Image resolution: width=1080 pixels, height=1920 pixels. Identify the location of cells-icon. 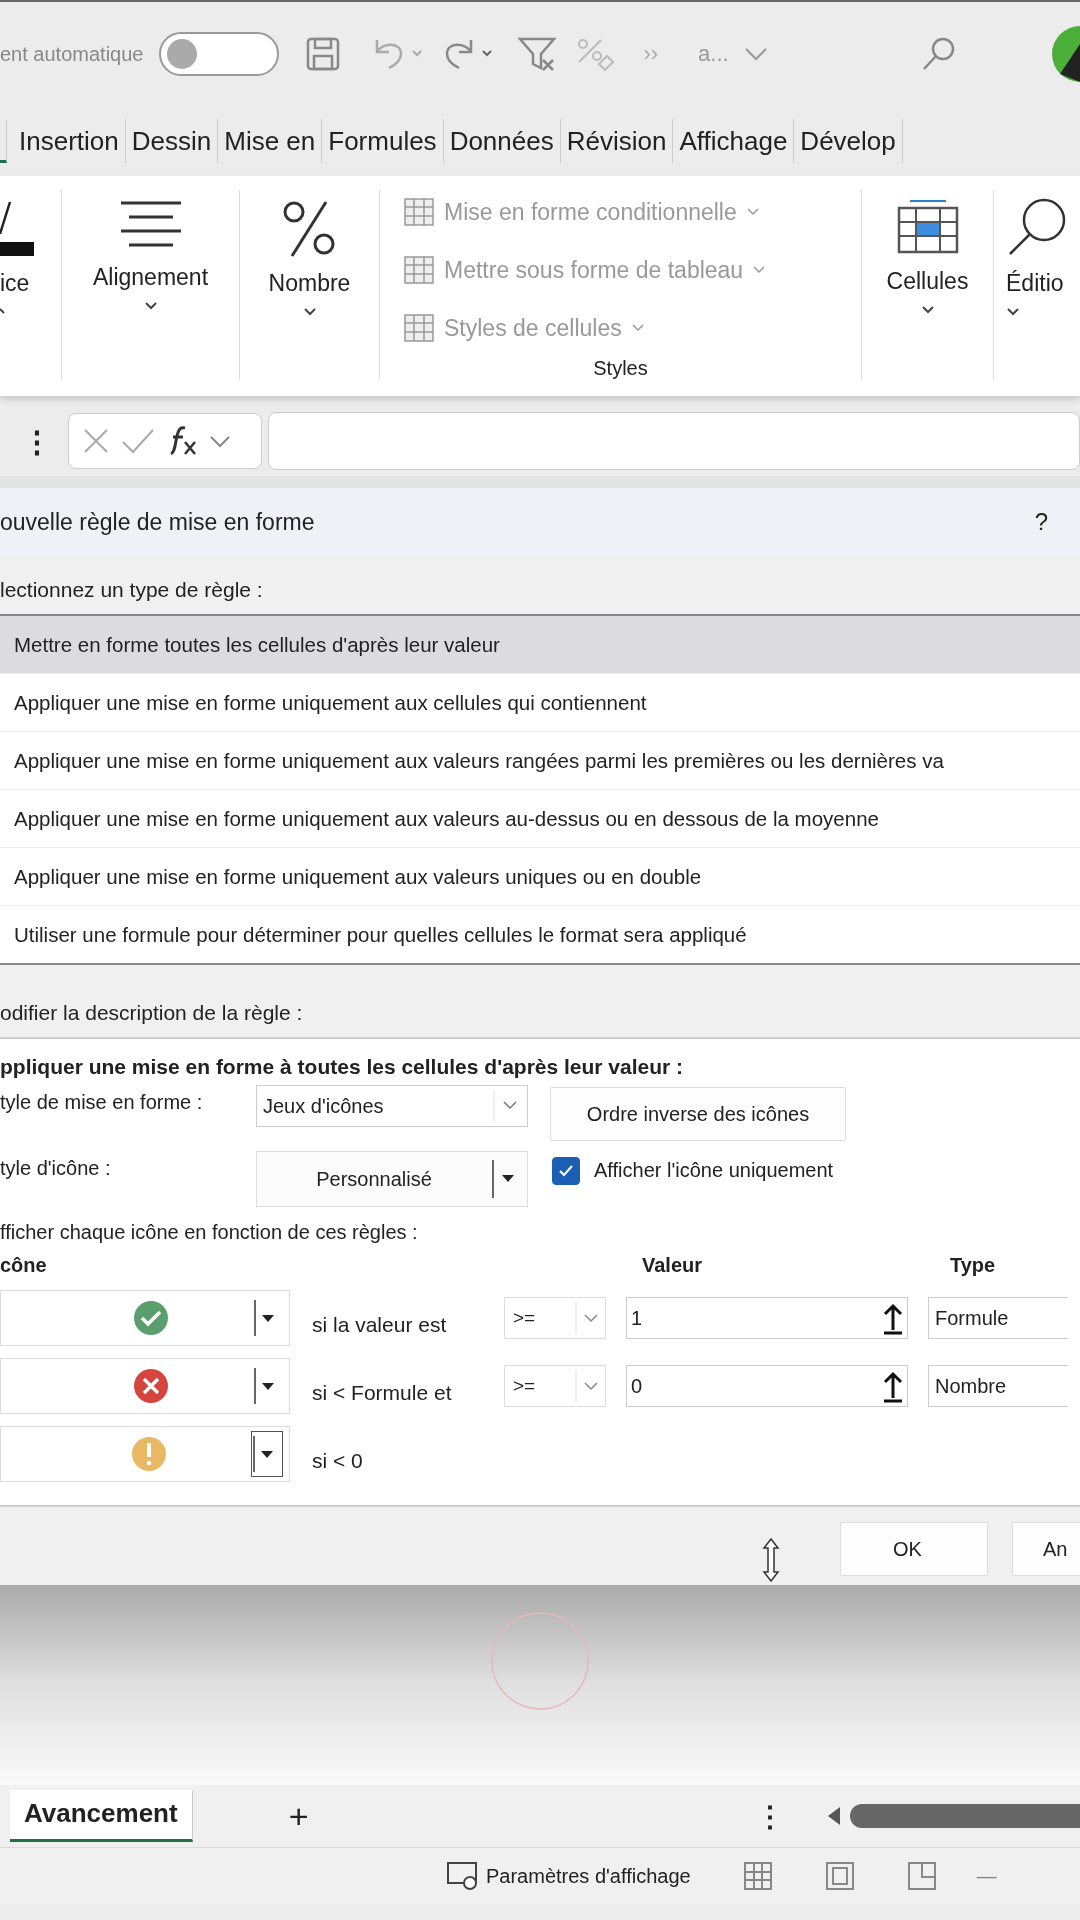
(927, 227).